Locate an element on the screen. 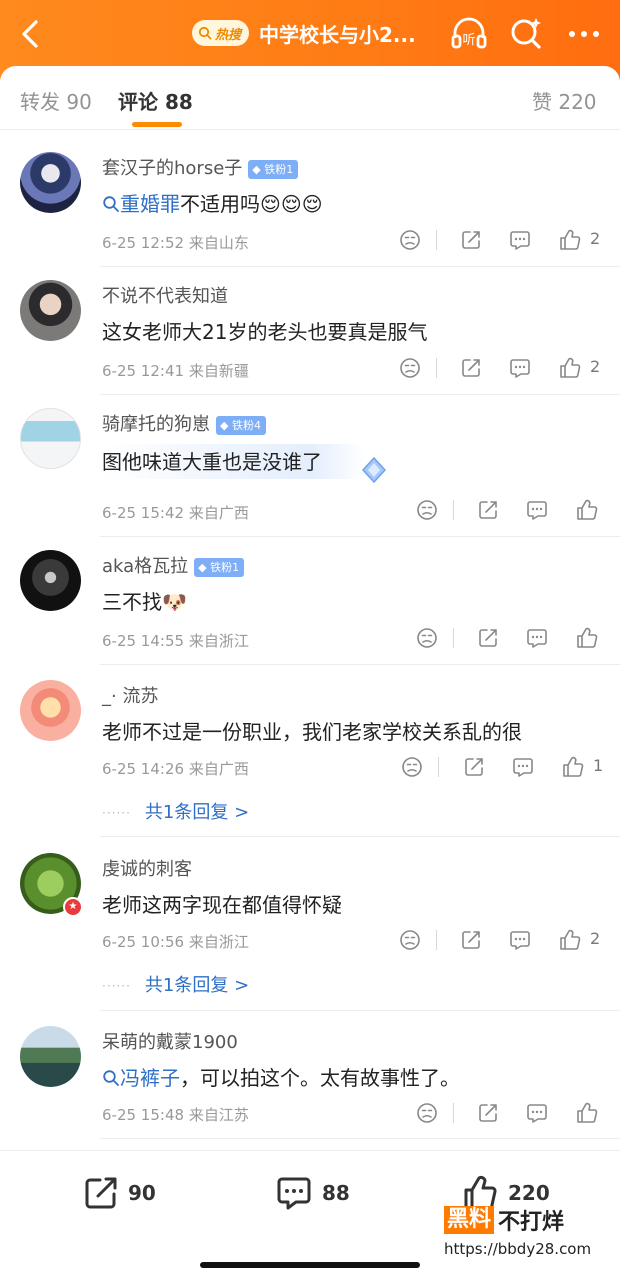 The image size is (620, 1280). tab-likes: 赞 220 is located at coordinates (564, 100).